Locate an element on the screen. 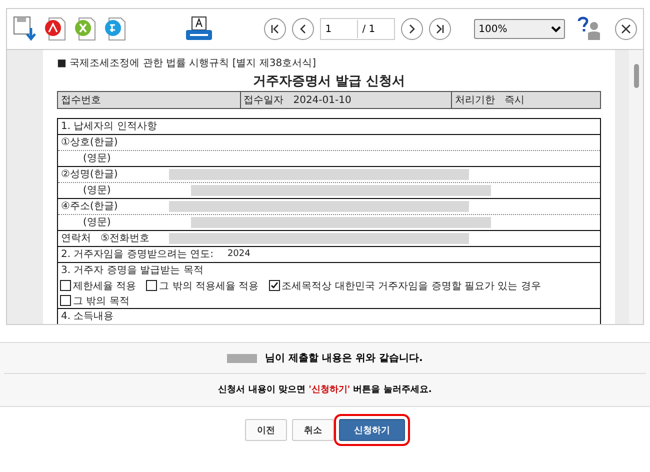 This screenshot has height=472, width=650. close-icon is located at coordinates (626, 29).